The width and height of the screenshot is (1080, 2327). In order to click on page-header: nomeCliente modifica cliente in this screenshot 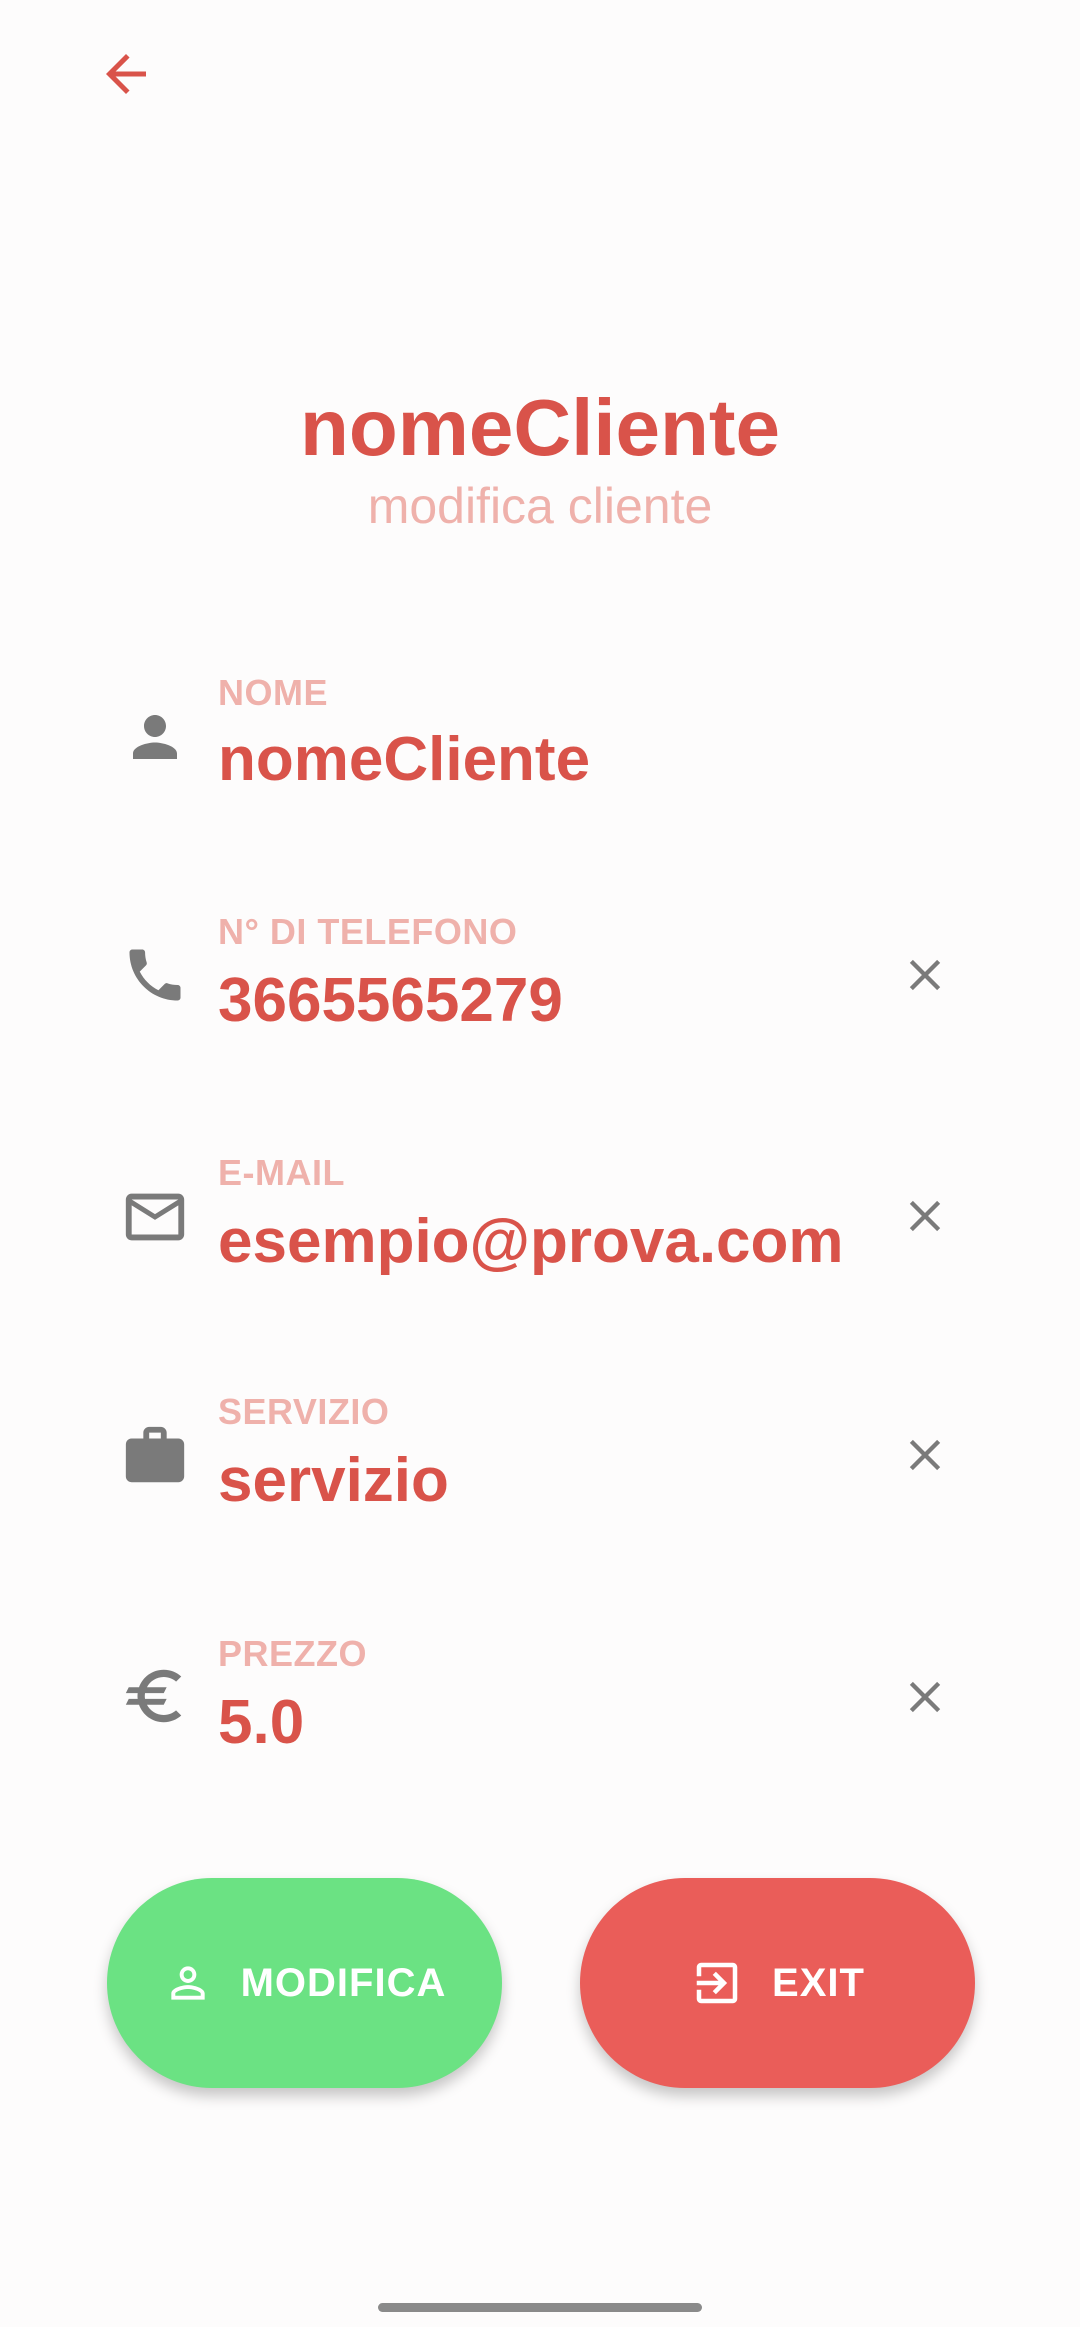, I will do `click(540, 458)`.